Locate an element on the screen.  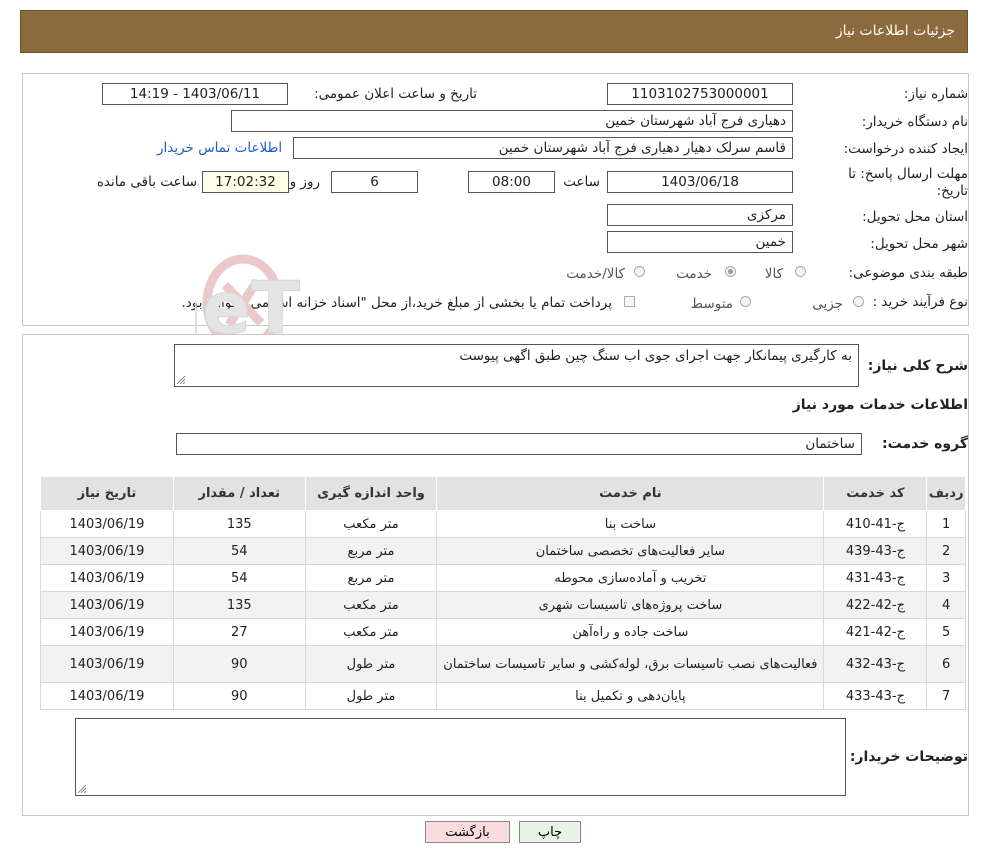
col-header-row-num: ردیف is located at coordinates (946, 493).